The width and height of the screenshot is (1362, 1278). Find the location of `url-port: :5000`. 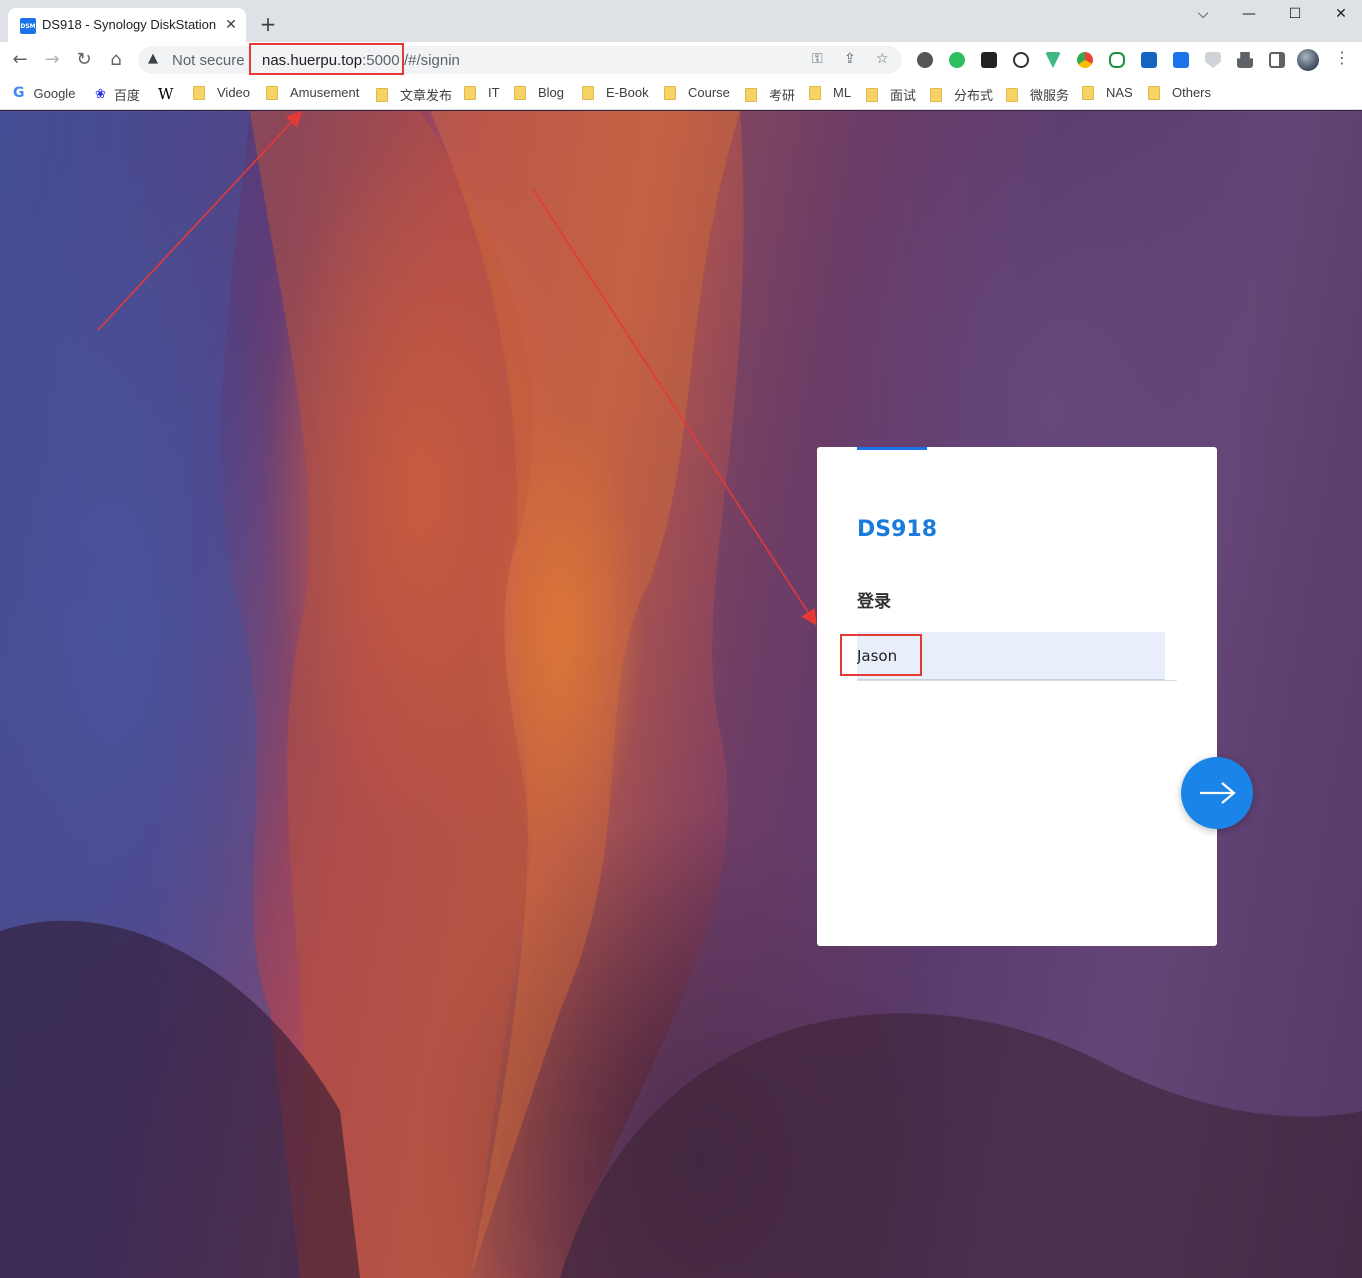

url-port: :5000 is located at coordinates (381, 60).